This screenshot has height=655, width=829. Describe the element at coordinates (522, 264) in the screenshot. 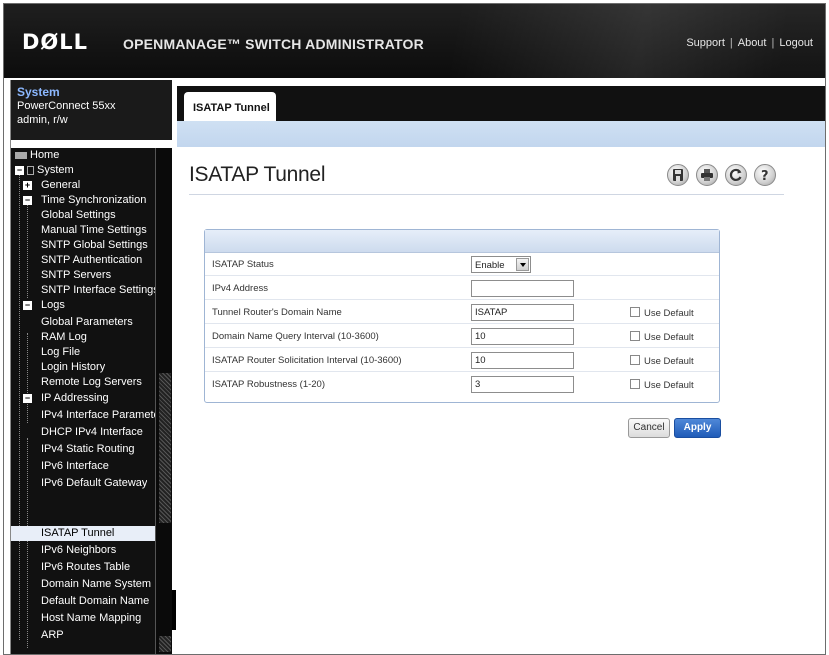

I see `chevron-down-icon` at that location.